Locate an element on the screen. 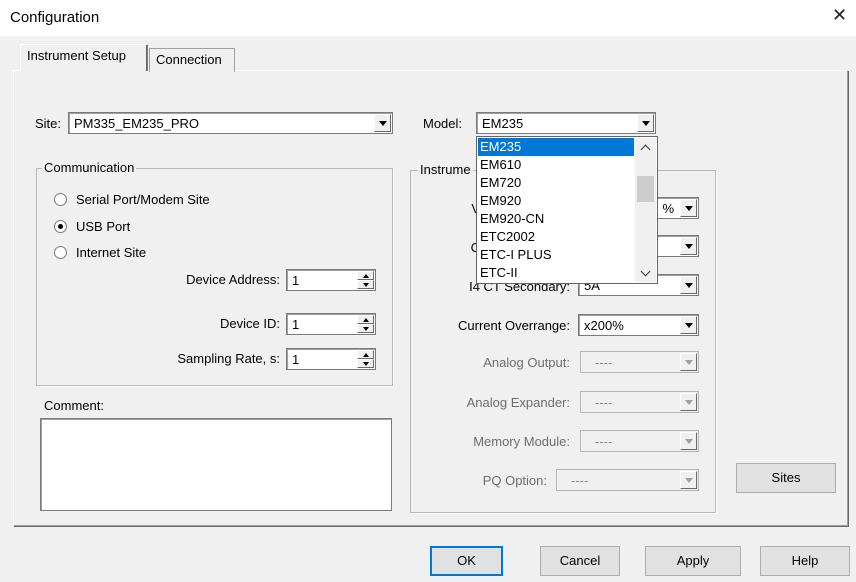 This screenshot has width=856, height=582. model-value: EM235 is located at coordinates (503, 123).